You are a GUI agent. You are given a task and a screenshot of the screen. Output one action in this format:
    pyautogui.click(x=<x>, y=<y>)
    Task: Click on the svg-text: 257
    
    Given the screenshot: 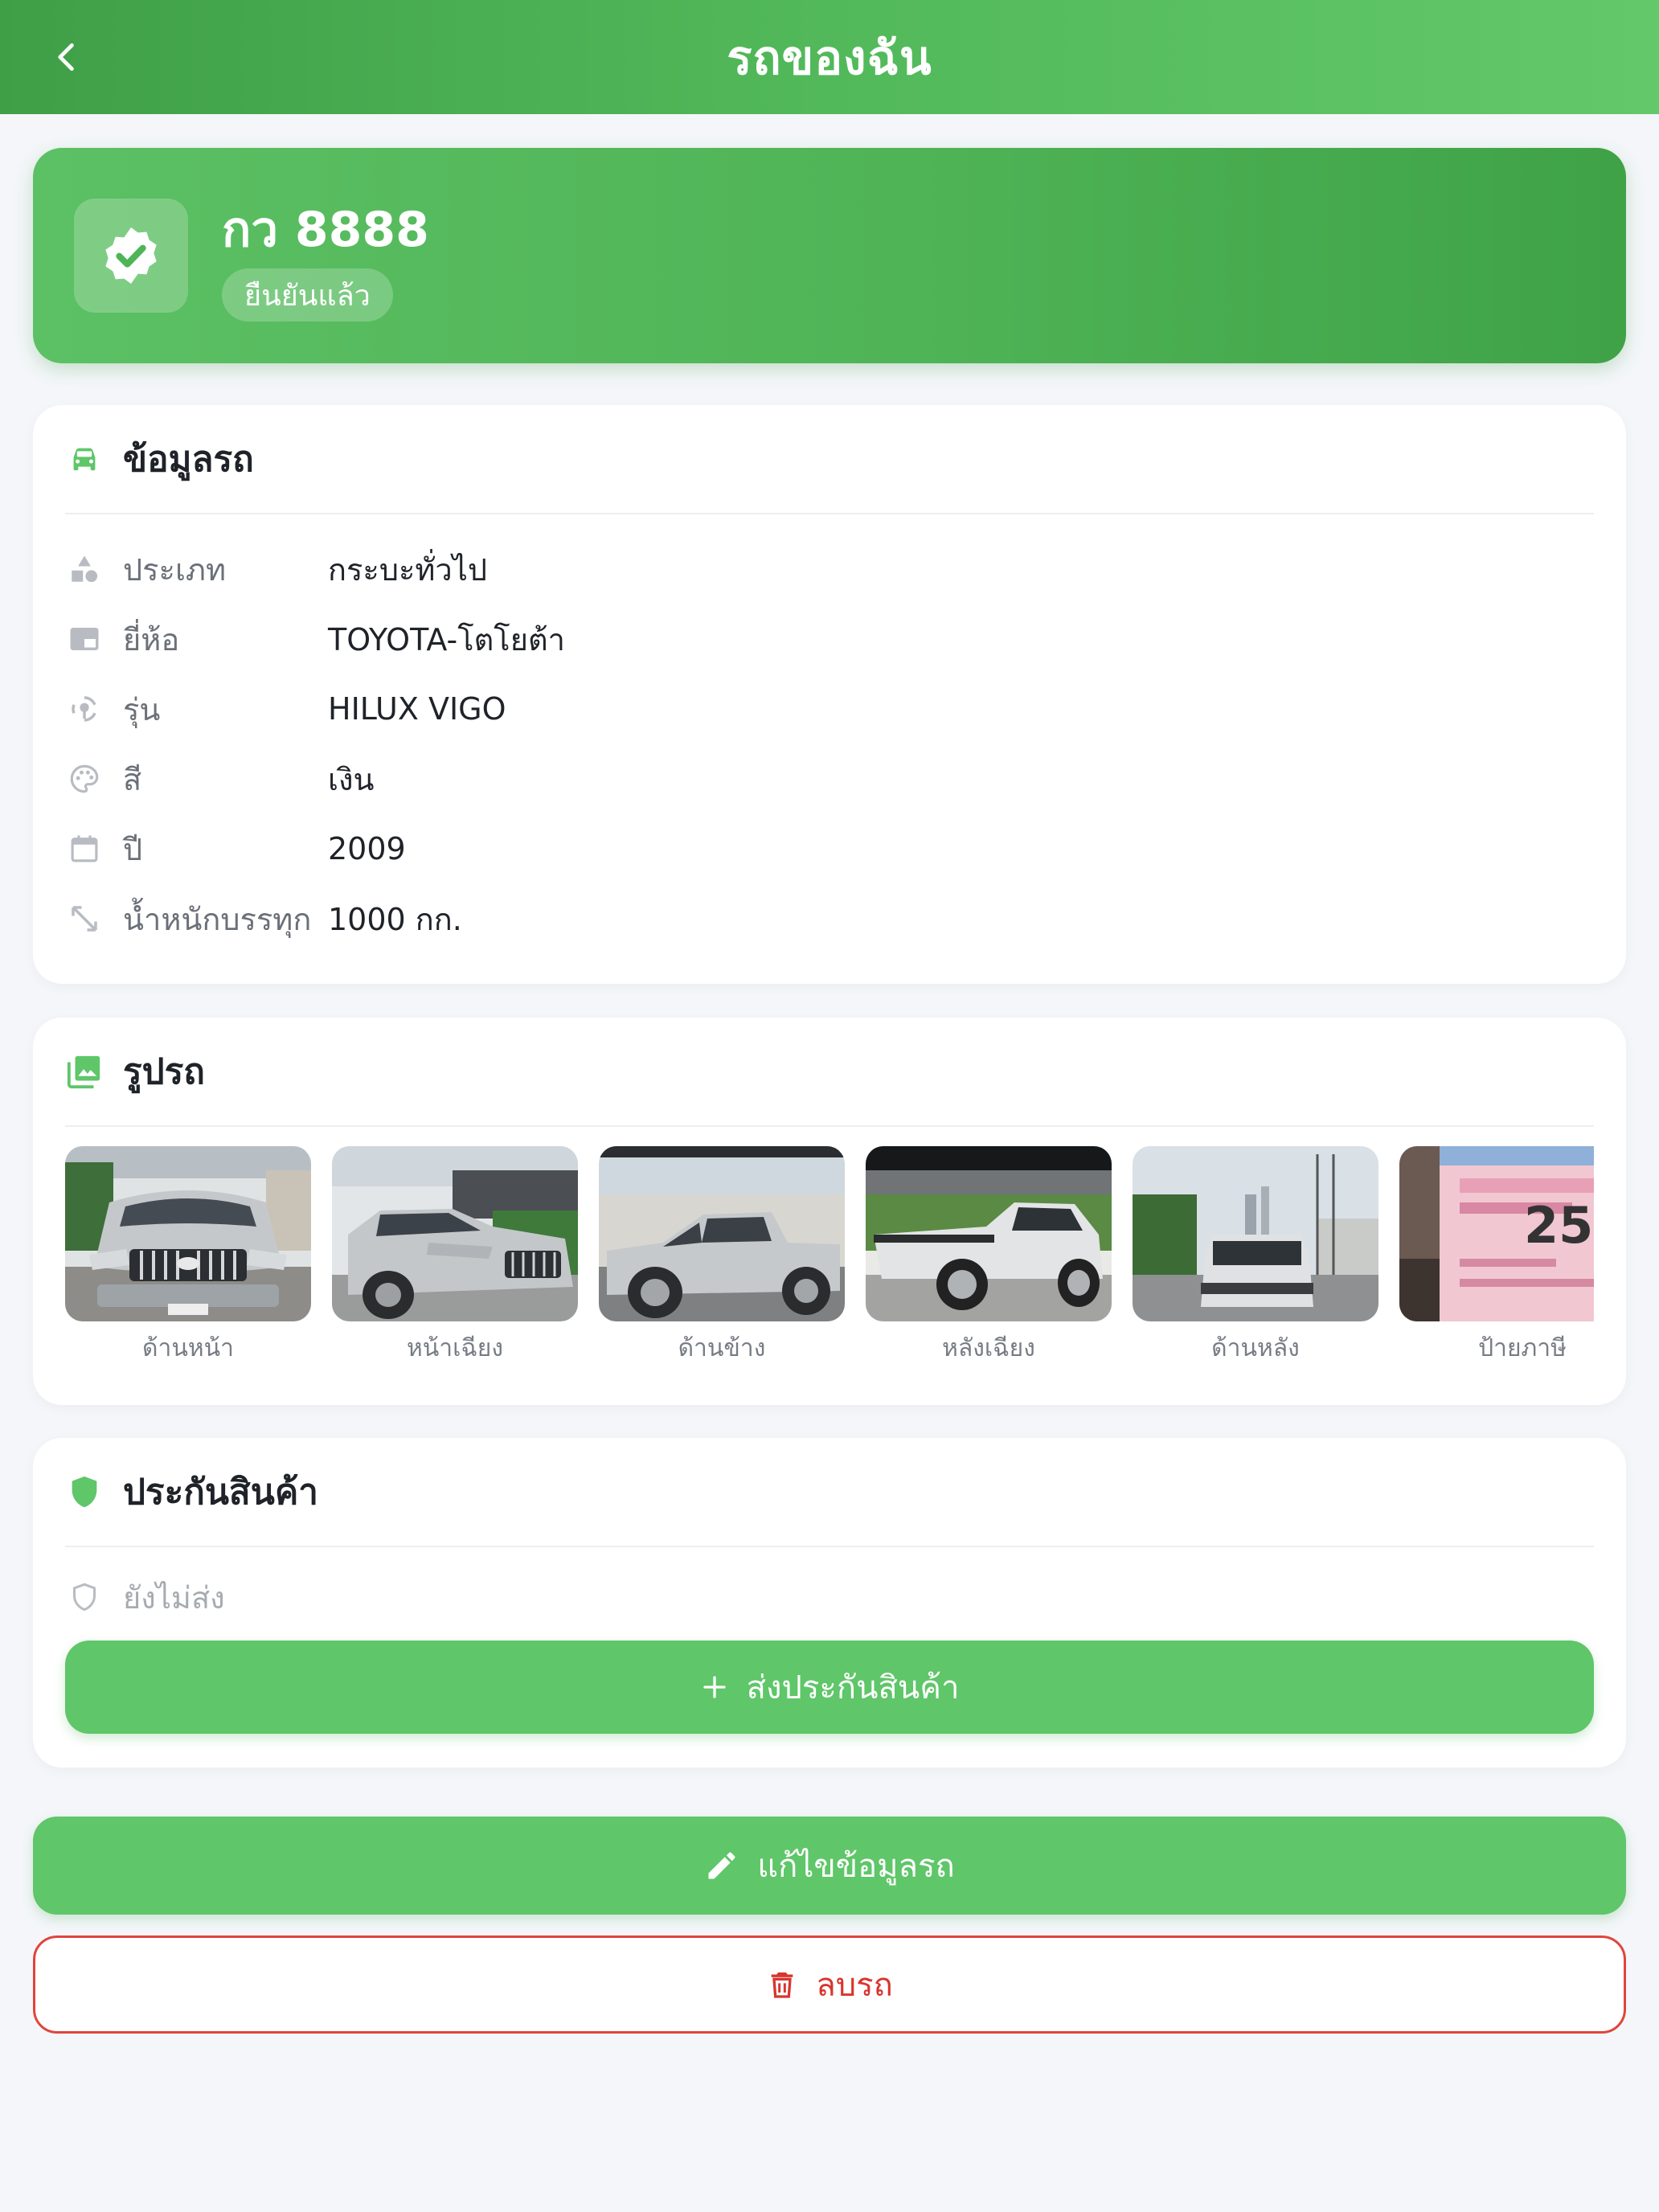 What is the action you would take?
    pyautogui.click(x=1559, y=1225)
    